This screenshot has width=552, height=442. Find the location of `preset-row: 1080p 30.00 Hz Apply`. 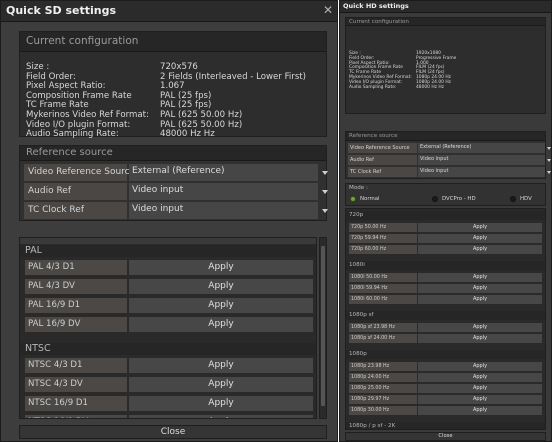

preset-row: 1080p 30.00 Hz Apply is located at coordinates (445, 410).